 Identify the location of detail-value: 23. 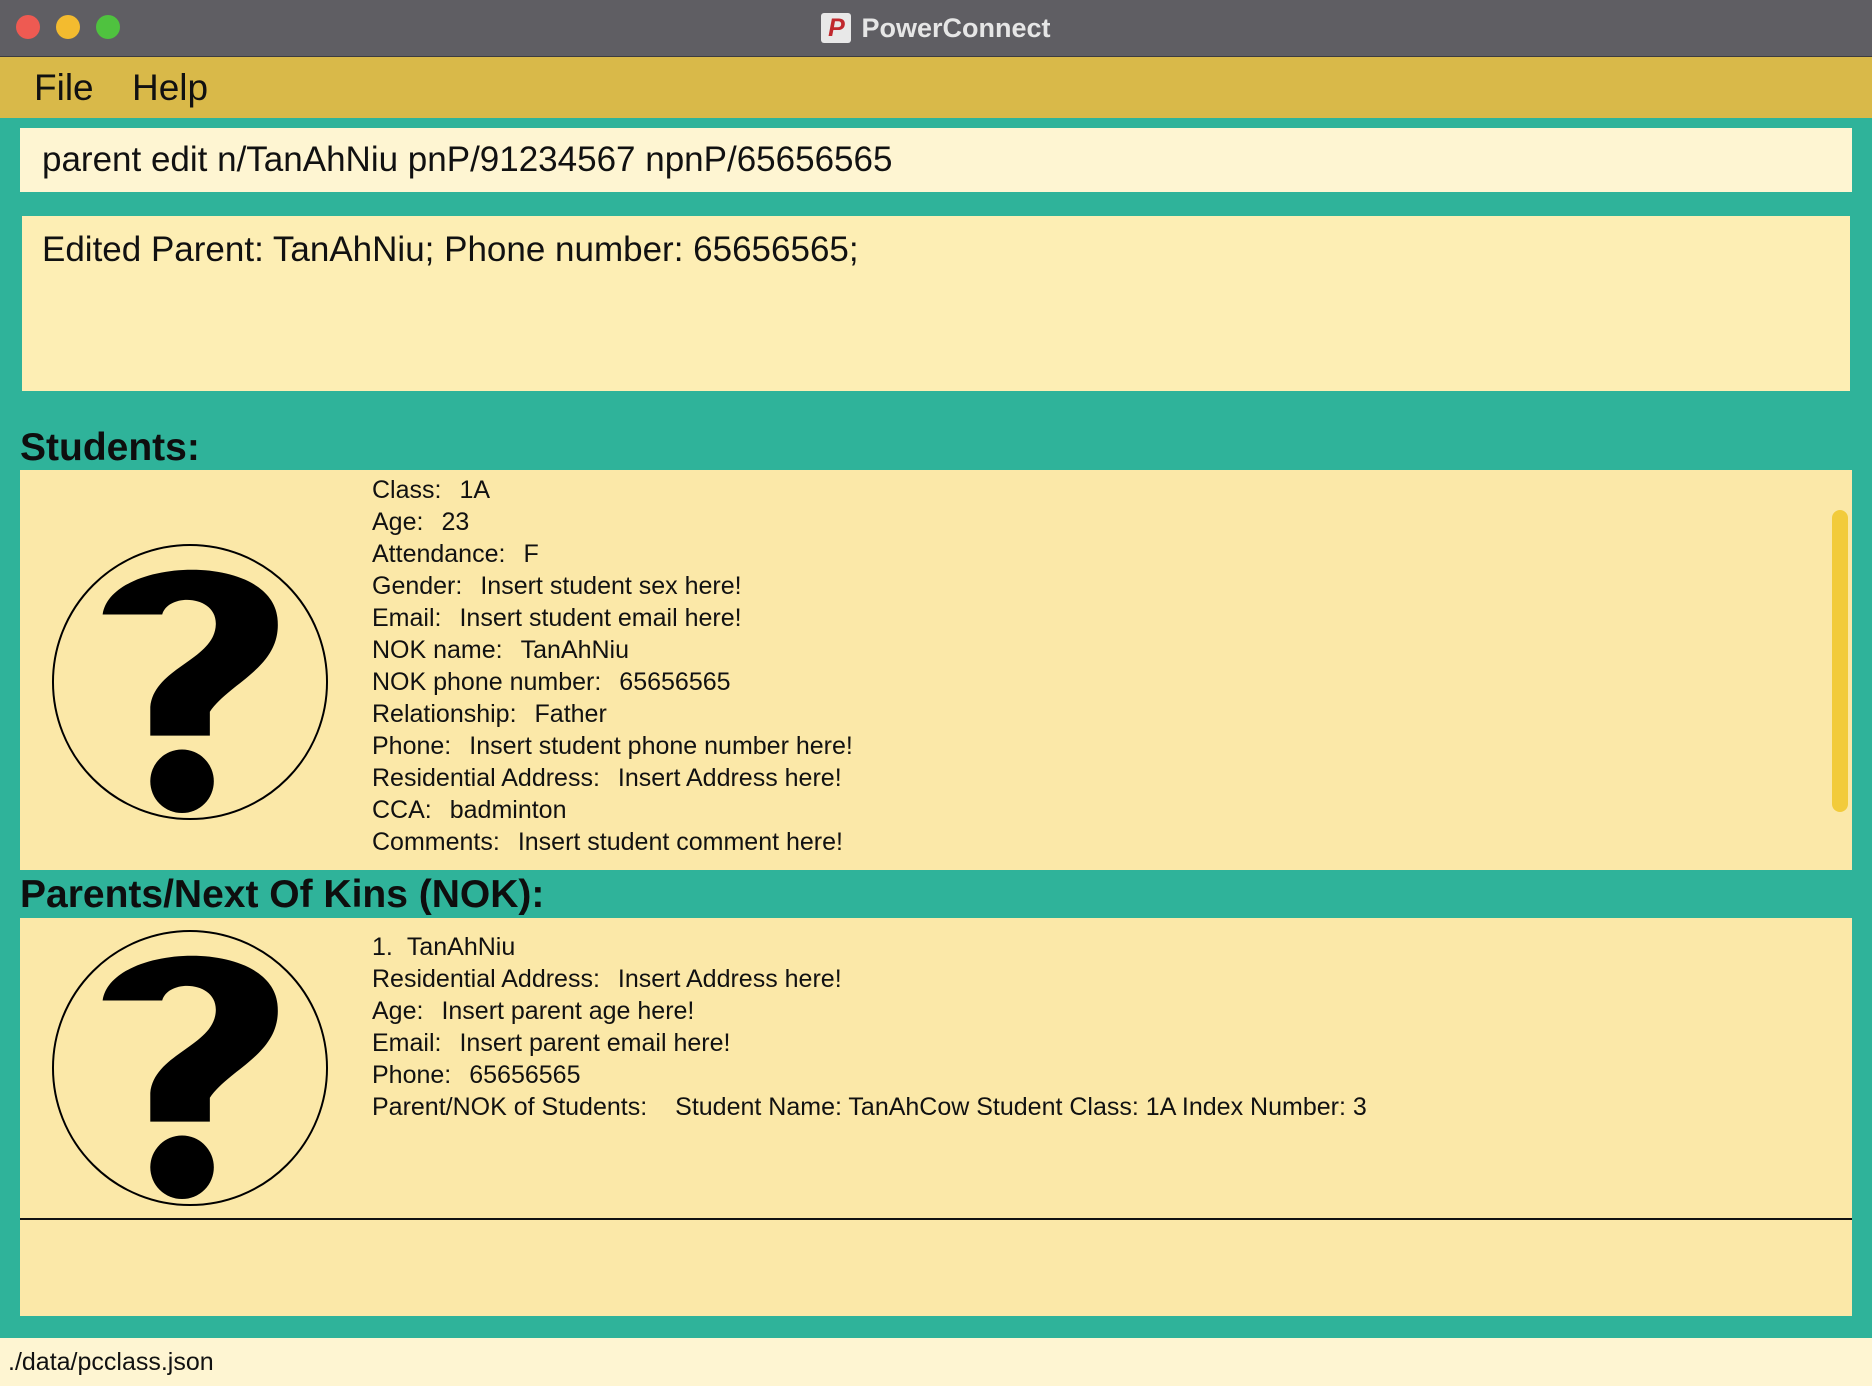
(455, 522).